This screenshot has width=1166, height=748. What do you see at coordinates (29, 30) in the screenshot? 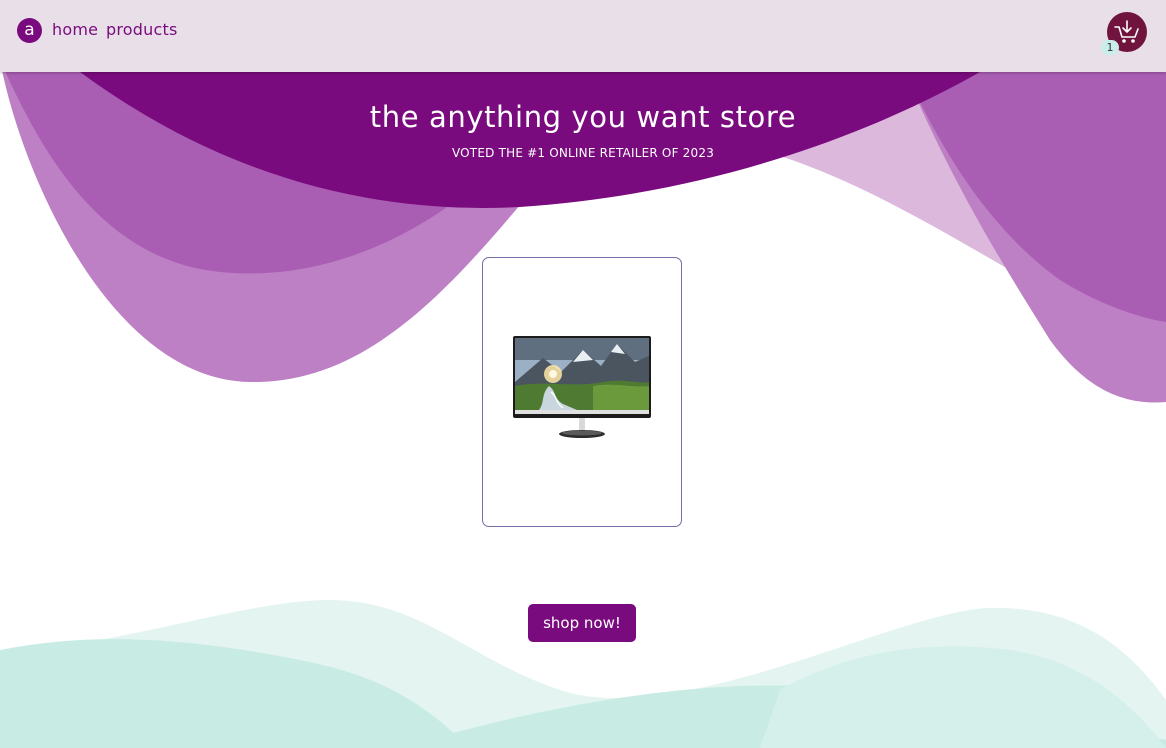
I see `store-logo: a` at bounding box center [29, 30].